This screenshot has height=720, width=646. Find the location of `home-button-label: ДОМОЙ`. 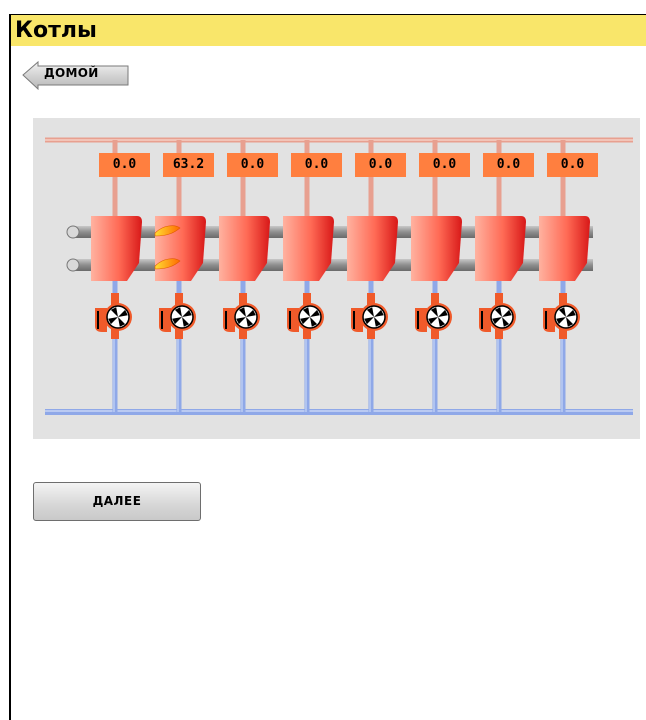

home-button-label: ДОМОЙ is located at coordinates (71, 73).